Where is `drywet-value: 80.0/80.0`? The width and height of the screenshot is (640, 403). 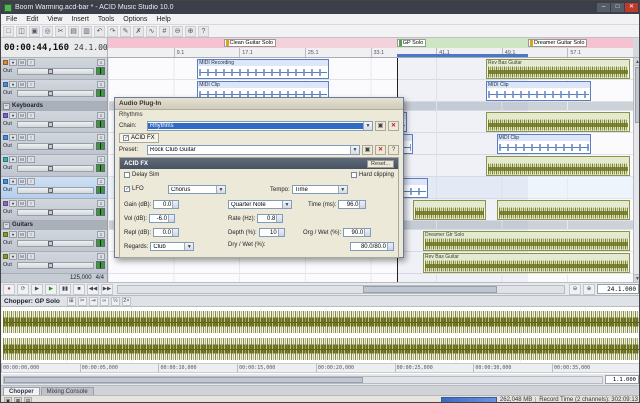 drywet-value: 80.0/80.0 is located at coordinates (372, 246).